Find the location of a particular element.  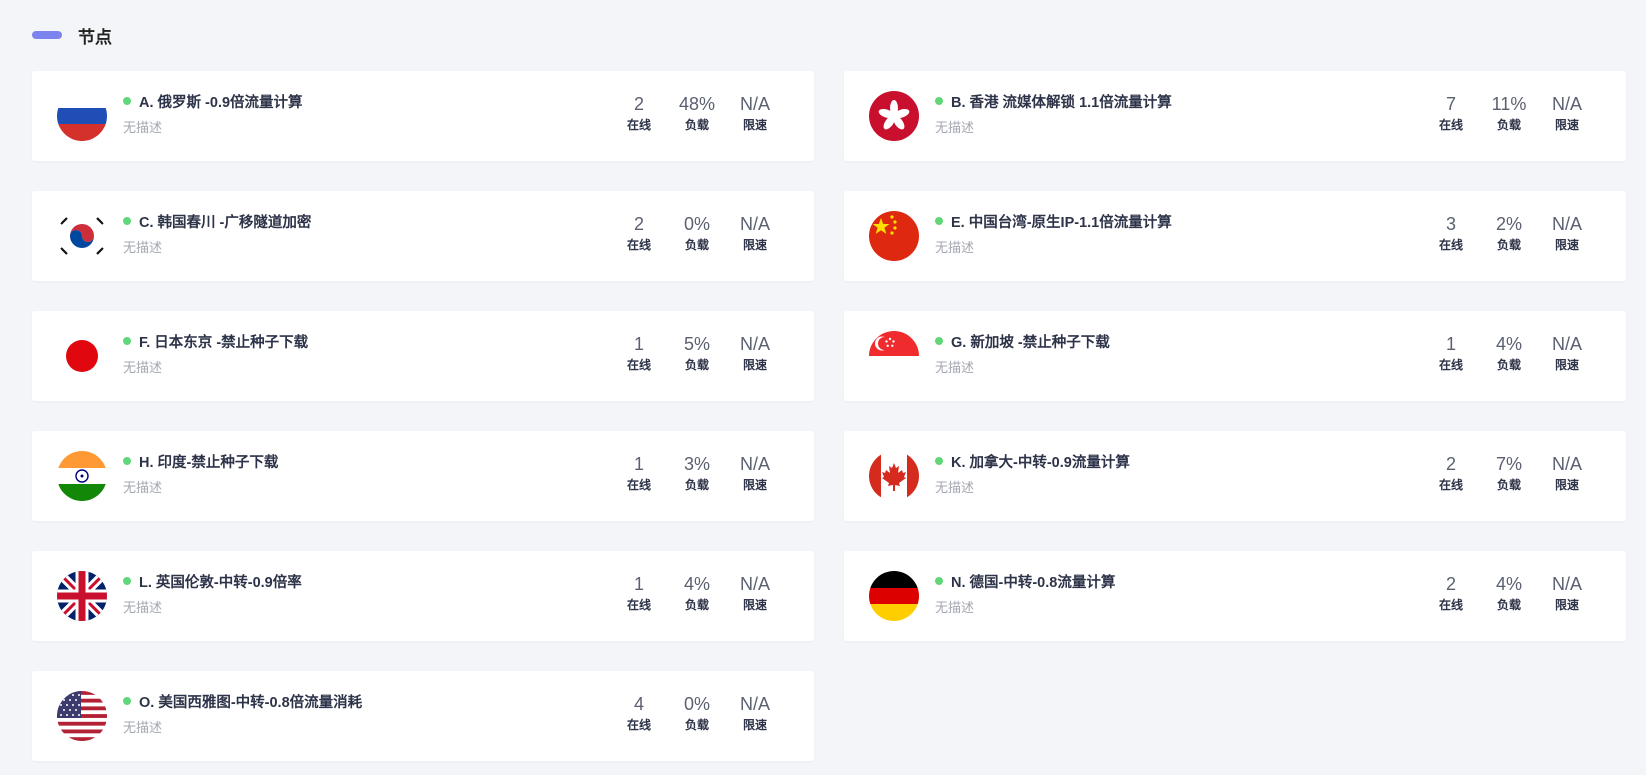

korea-flag-icon is located at coordinates (82, 236).